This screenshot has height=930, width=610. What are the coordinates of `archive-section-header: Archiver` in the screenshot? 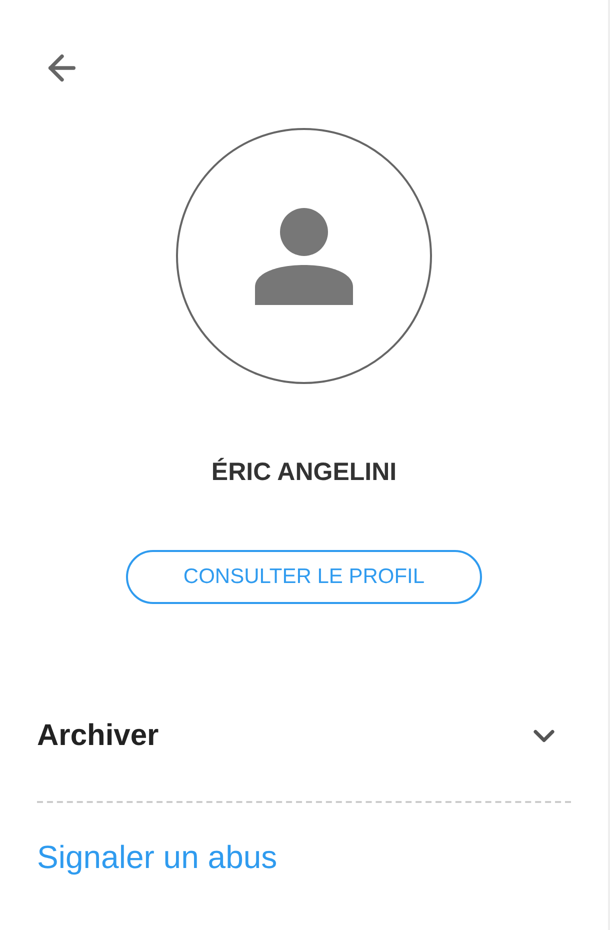 It's located at (304, 736).